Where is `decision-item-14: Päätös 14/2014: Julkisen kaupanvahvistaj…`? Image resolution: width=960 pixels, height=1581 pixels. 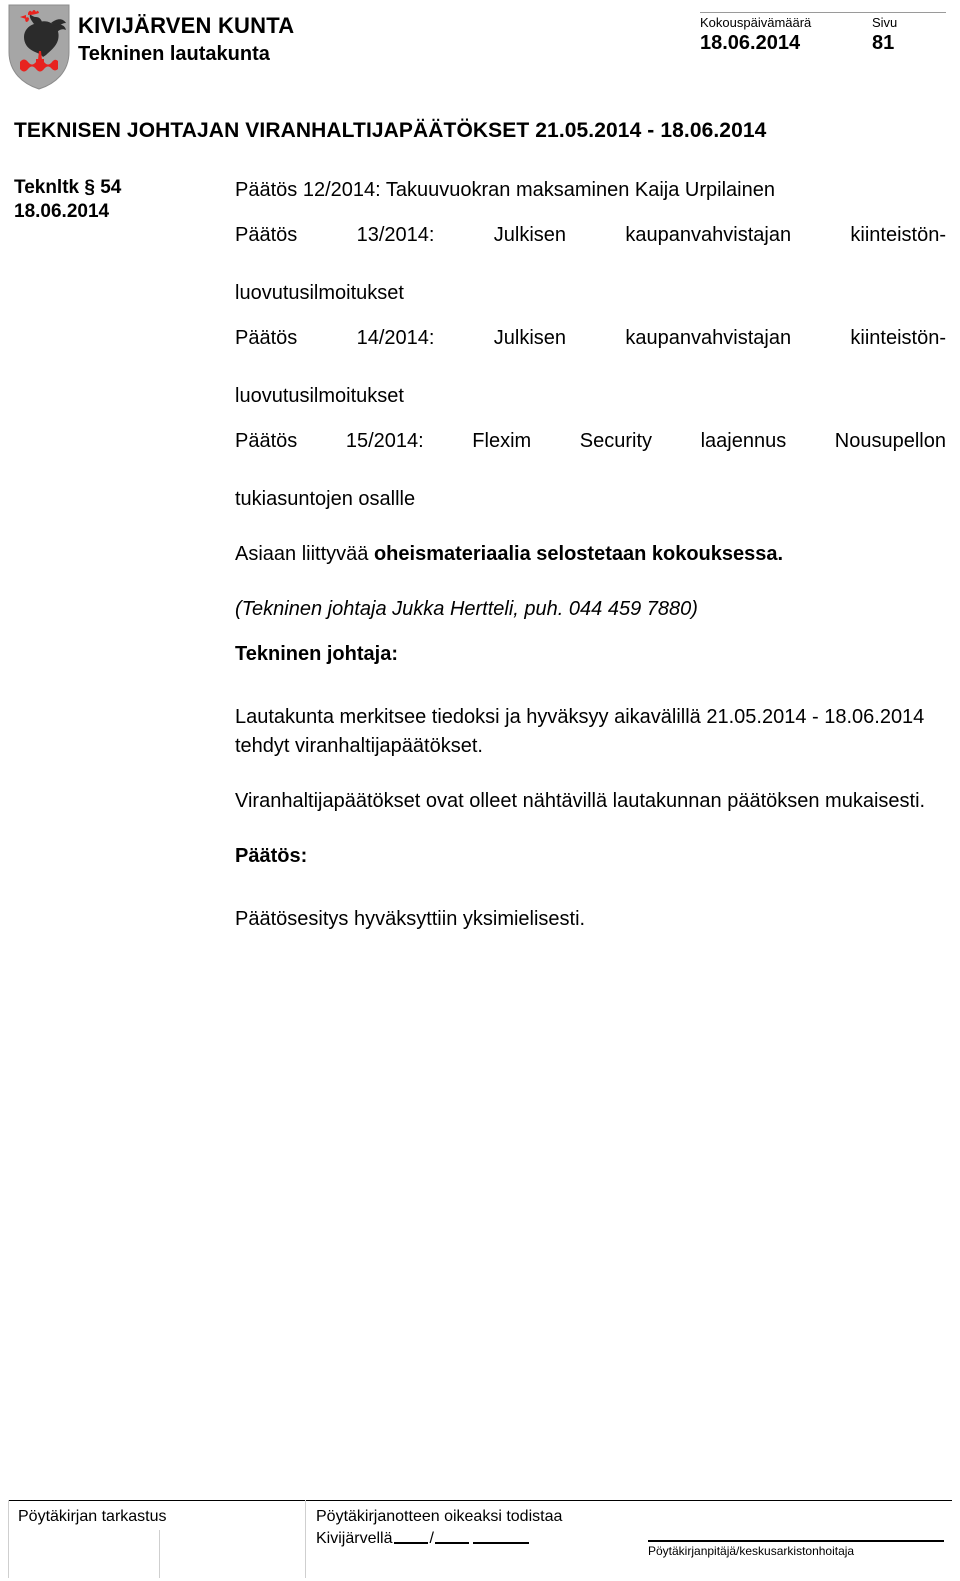
decision-item-14: Päätös 14/2014: Julkisen kaupanvahvistaj… is located at coordinates (590, 367).